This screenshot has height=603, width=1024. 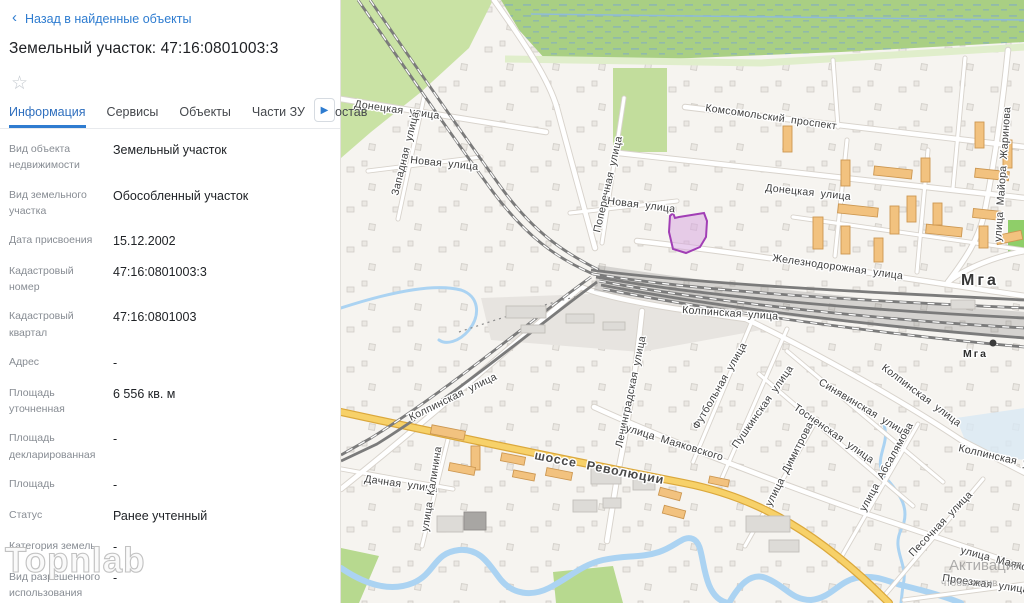 I want to click on field-row: Кадастровый квартал 47:16:0801003, so click(x=170, y=324).